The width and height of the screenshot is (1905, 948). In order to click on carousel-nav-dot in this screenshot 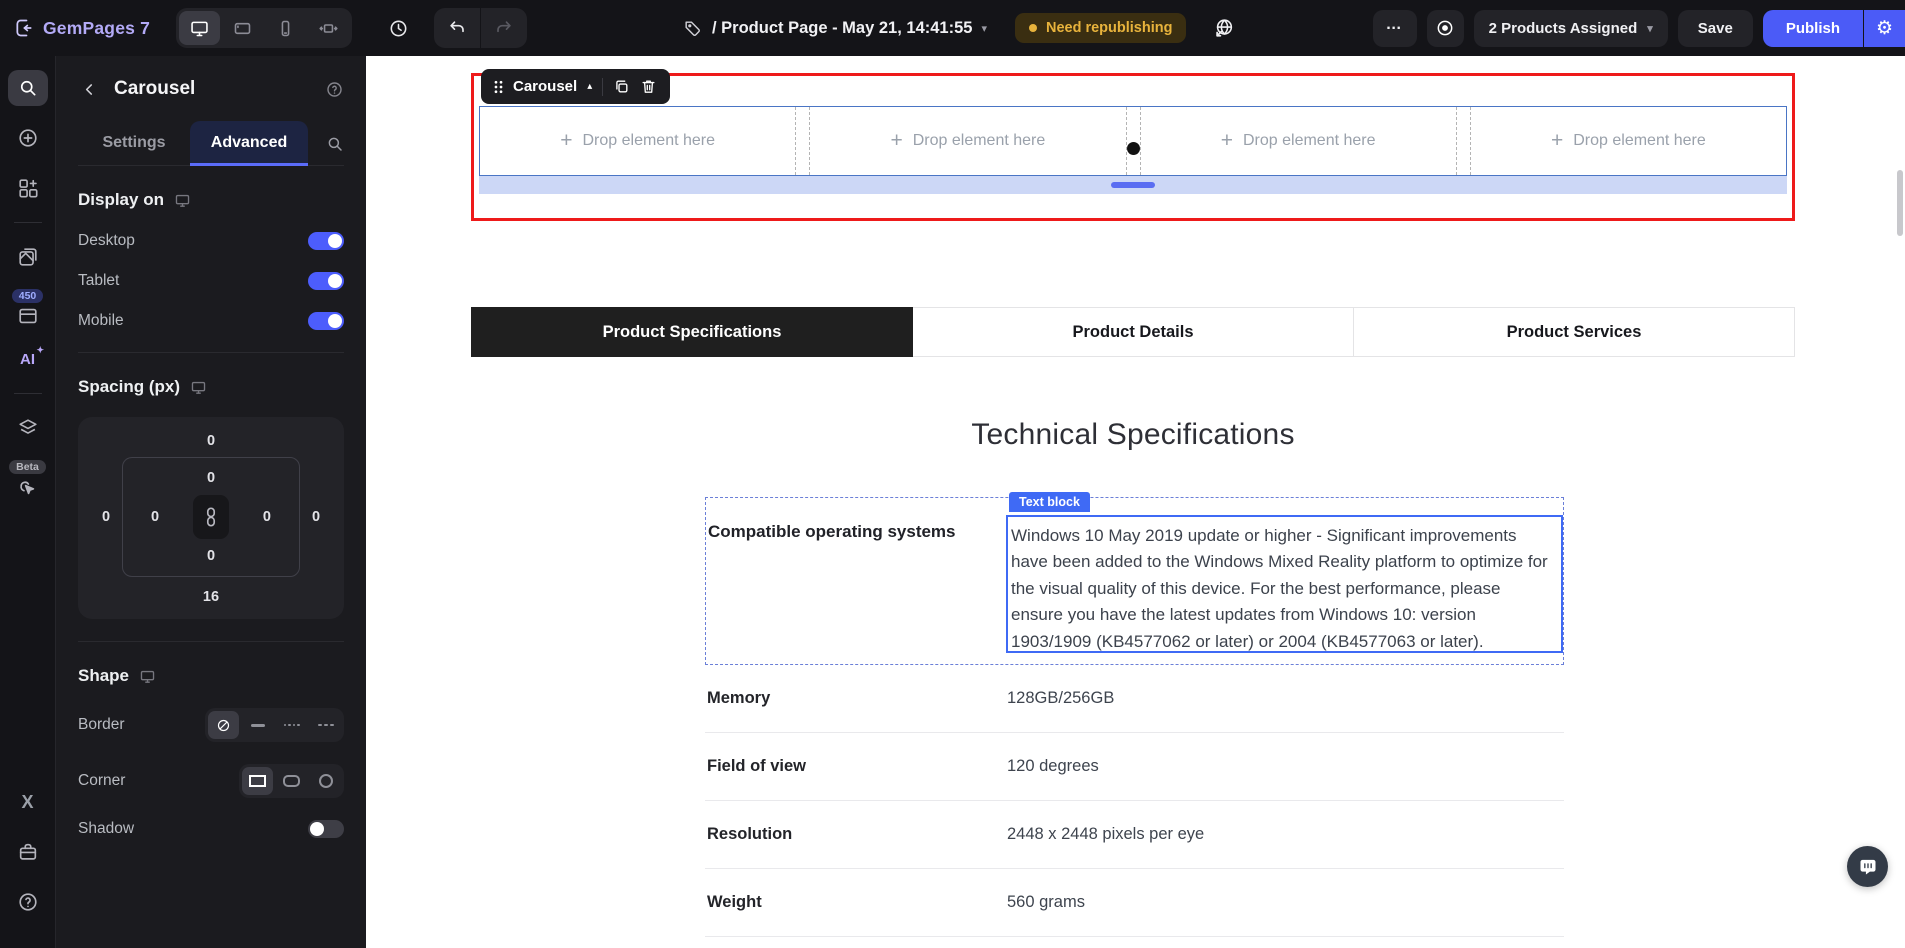, I will do `click(1133, 148)`.